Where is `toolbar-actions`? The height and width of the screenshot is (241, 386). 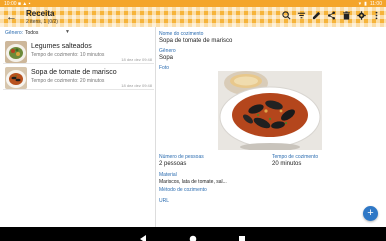 toolbar-actions is located at coordinates (331, 16).